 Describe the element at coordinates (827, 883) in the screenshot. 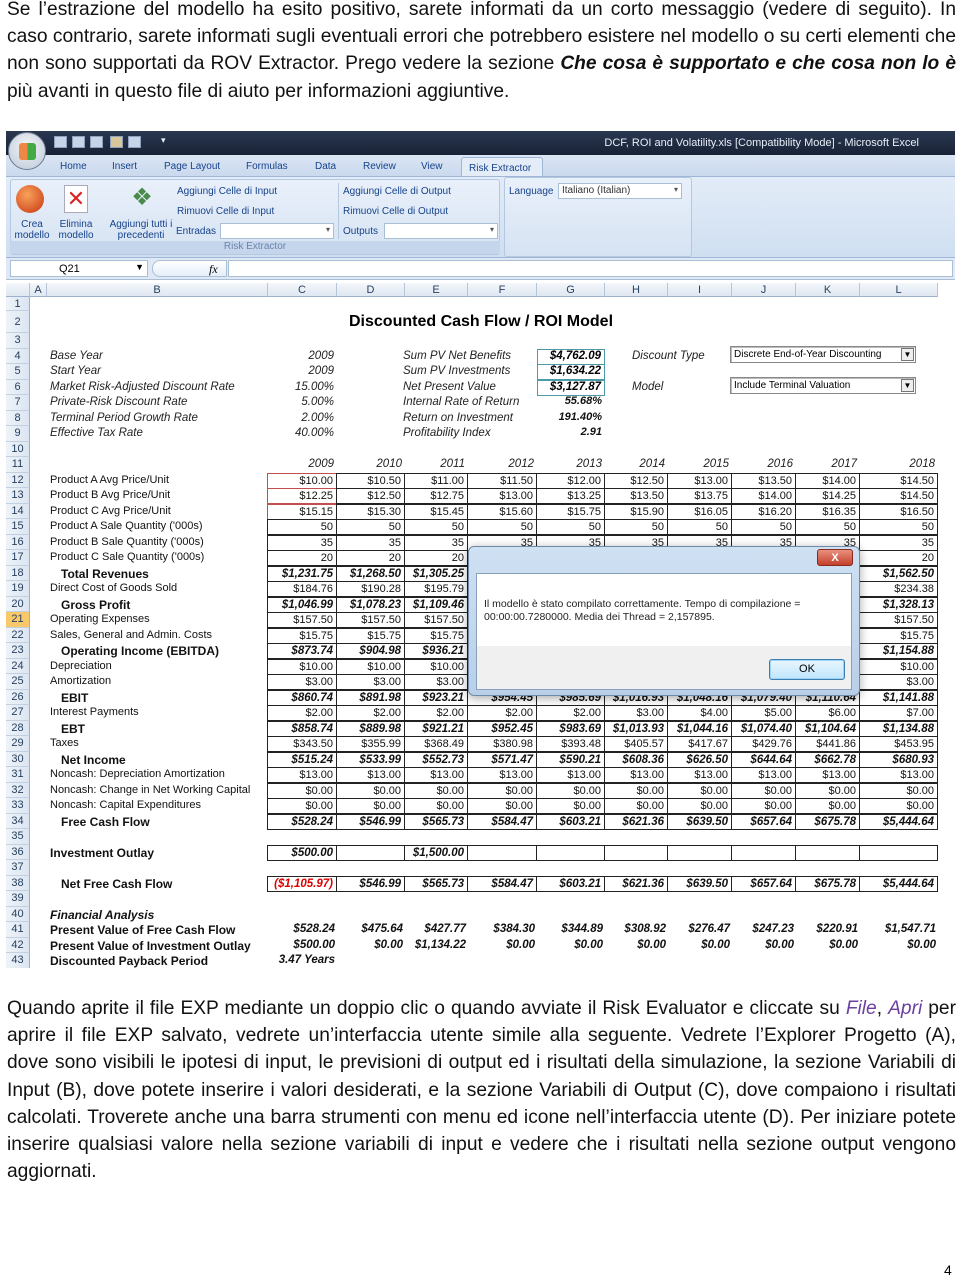

I see `data-cell: $675.78` at that location.